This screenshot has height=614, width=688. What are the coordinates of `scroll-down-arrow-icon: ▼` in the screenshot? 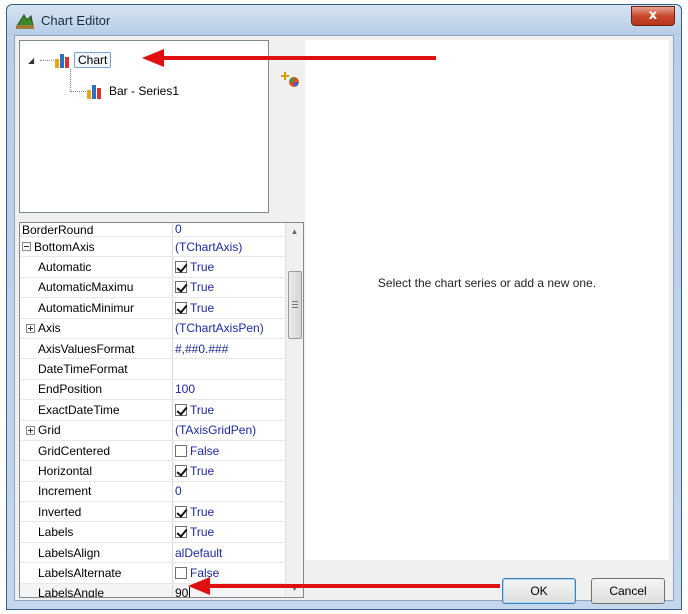 It's located at (294, 588).